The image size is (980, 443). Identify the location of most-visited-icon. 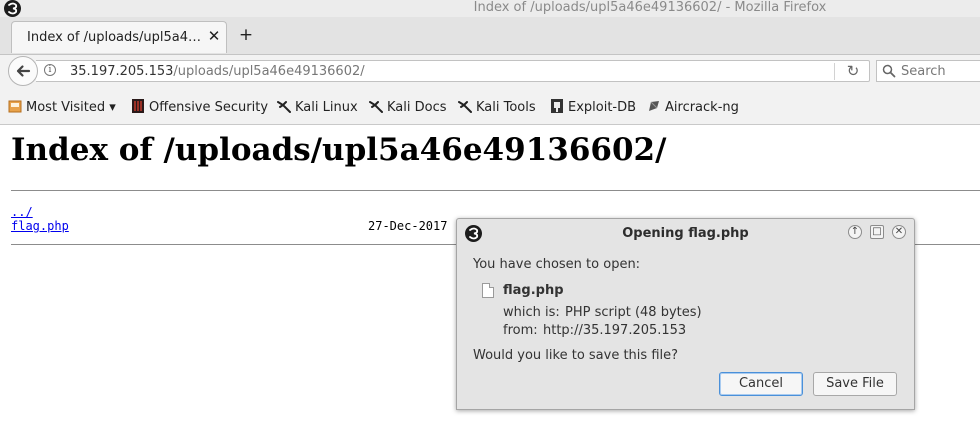
(15, 106).